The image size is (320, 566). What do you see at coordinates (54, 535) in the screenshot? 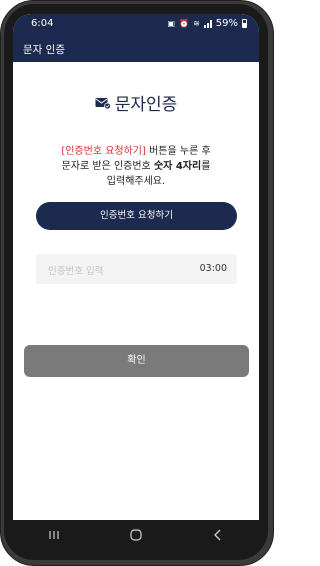
I see `recent-apps-icon` at bounding box center [54, 535].